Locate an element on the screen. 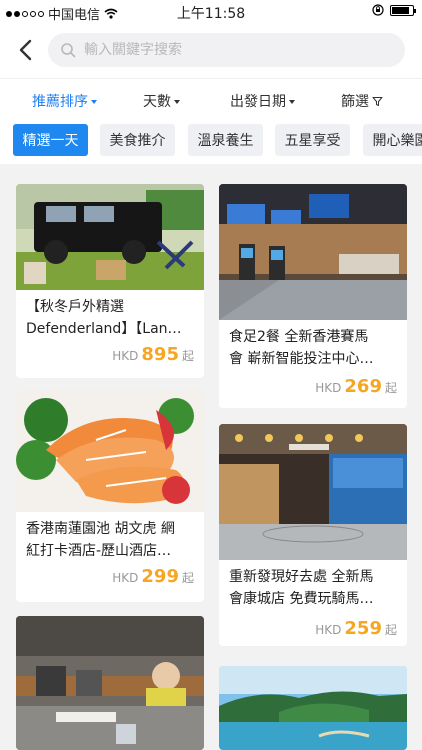 This screenshot has height=750, width=422. product-card: 【秋冬戶外精選 Defenderland】【Lan… HKD 895 起 is located at coordinates (110, 281).